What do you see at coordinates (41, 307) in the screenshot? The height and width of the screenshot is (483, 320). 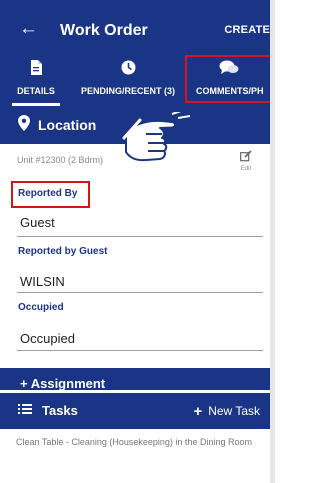 I see `occupied-label: Occupied` at bounding box center [41, 307].